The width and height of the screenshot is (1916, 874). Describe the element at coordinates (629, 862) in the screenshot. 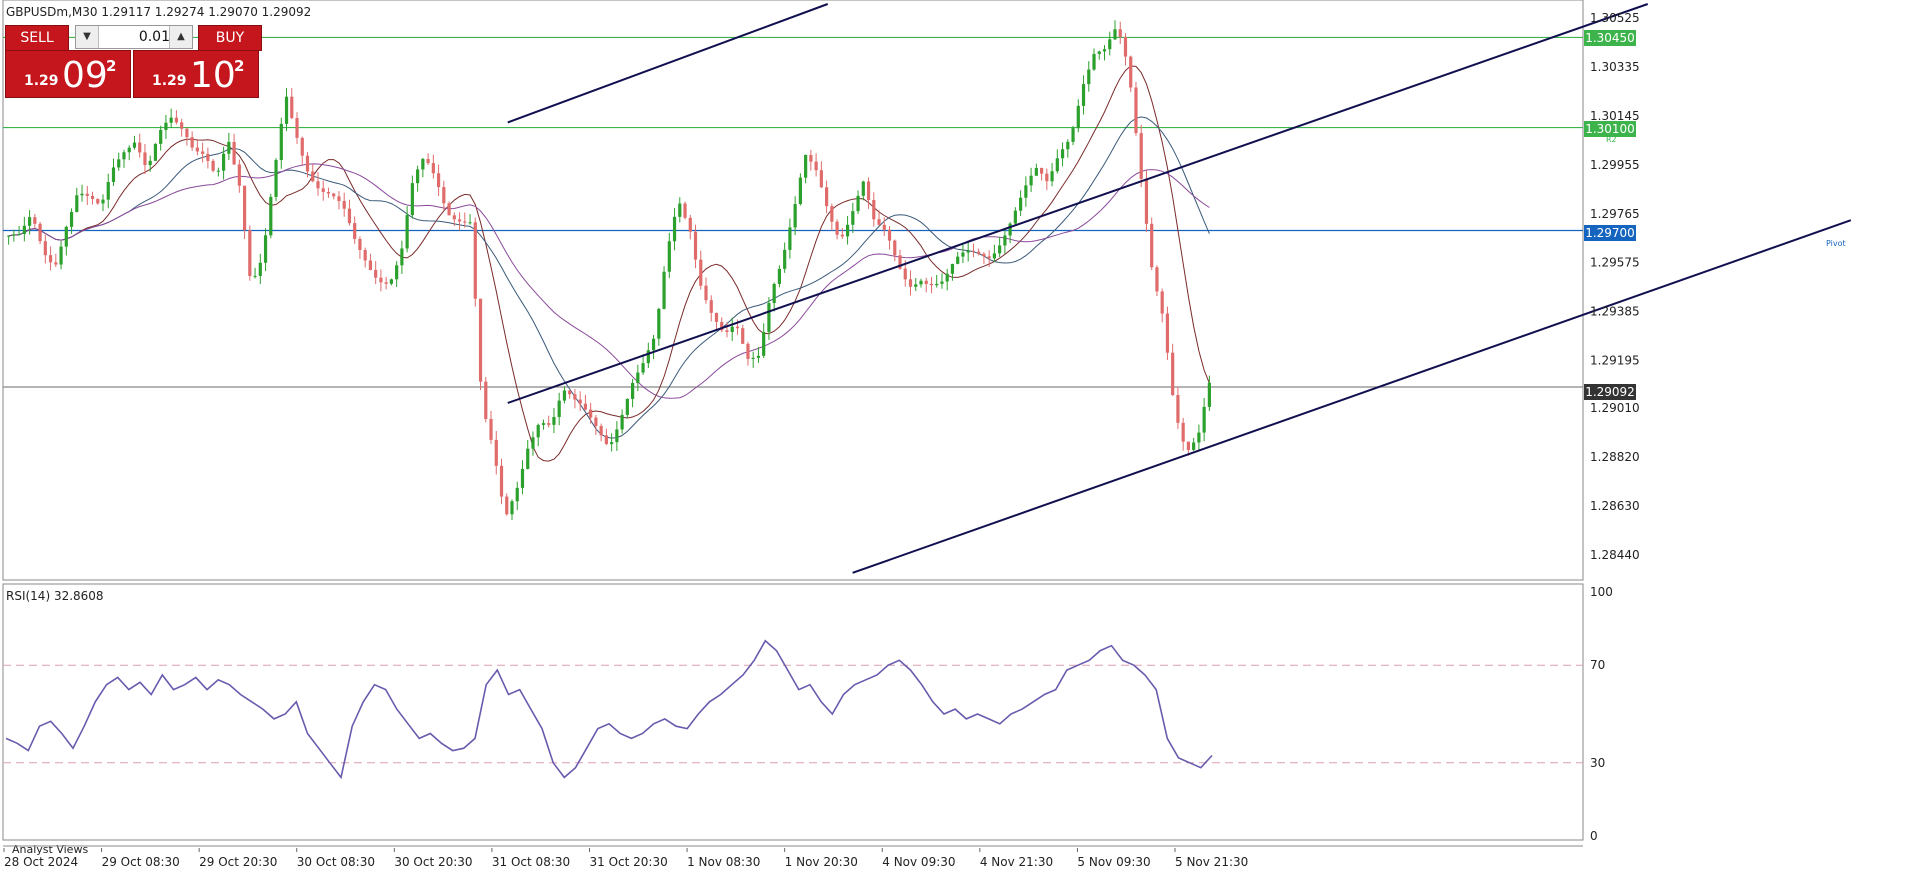

I see `time-axis-tick: 31 Oct 20:30` at that location.